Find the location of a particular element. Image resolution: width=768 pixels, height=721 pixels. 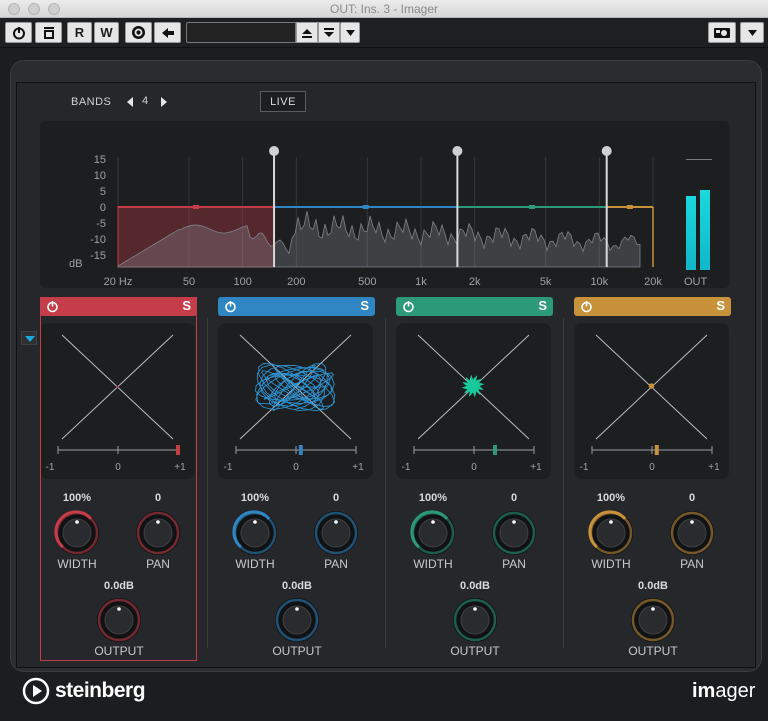

output-label: OUTPUT is located at coordinates (119, 651).